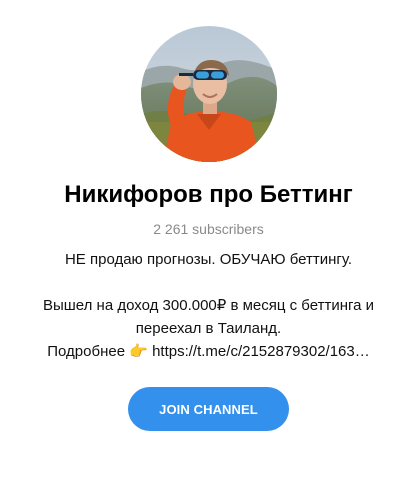  Describe the element at coordinates (208, 229) in the screenshot. I see `subscriber-count: 2 261 subscribers` at that location.